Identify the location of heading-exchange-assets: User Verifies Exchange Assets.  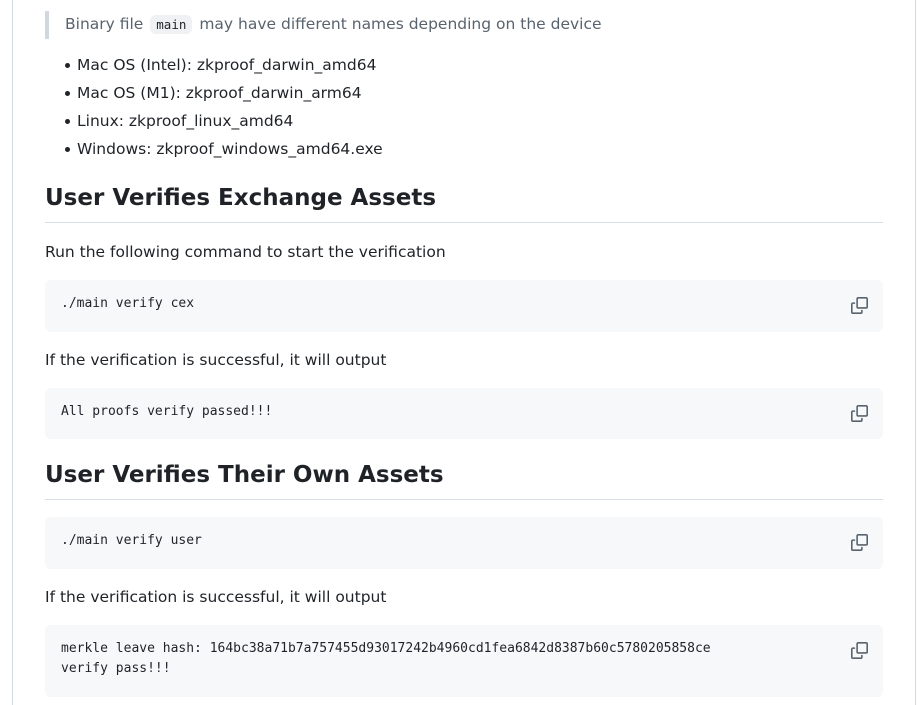
(464, 202).